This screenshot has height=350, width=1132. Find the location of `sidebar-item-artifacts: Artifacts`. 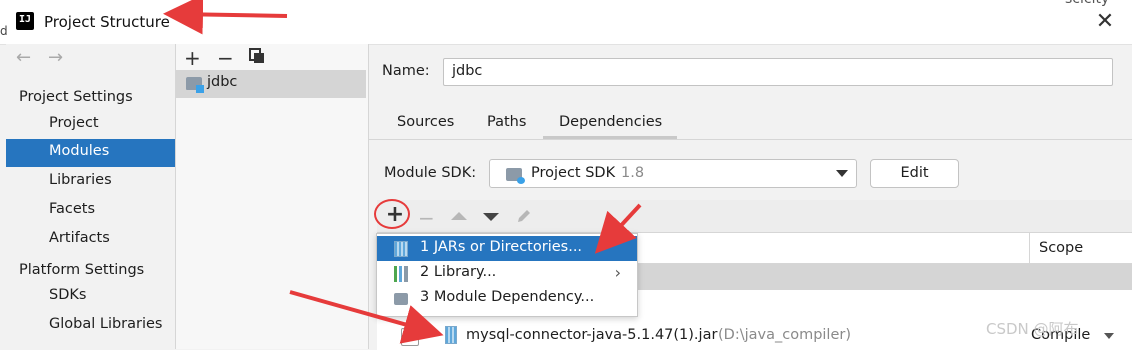

sidebar-item-artifacts: Artifacts is located at coordinates (90, 240).